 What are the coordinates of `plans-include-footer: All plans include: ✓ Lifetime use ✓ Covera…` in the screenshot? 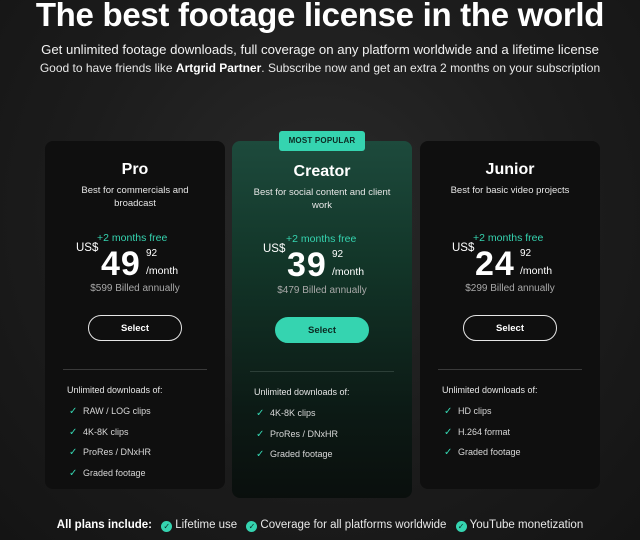 It's located at (320, 525).